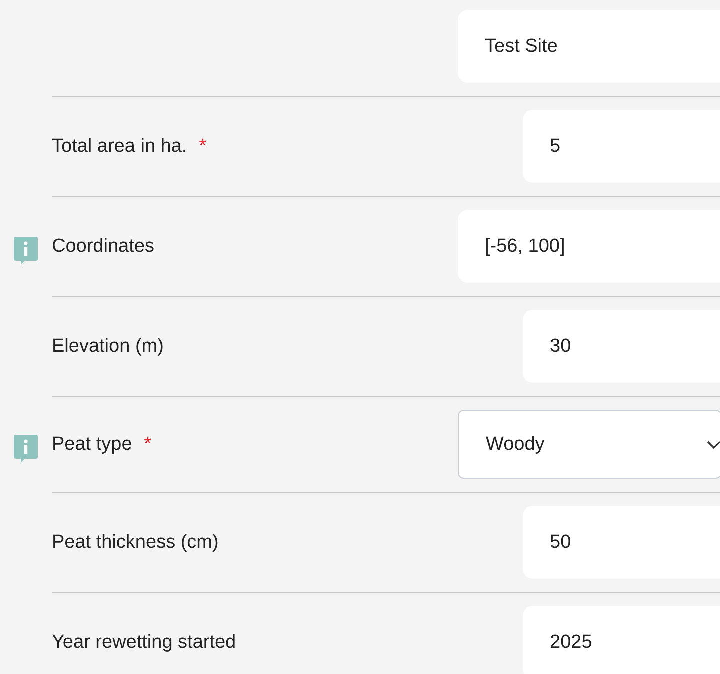  I want to click on field-label: Peat type, so click(92, 445).